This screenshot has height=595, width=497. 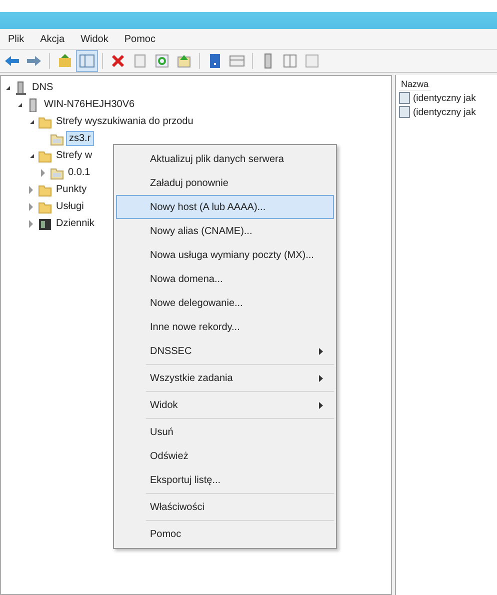 I want to click on tree-item: 0.0.1, so click(x=79, y=172).